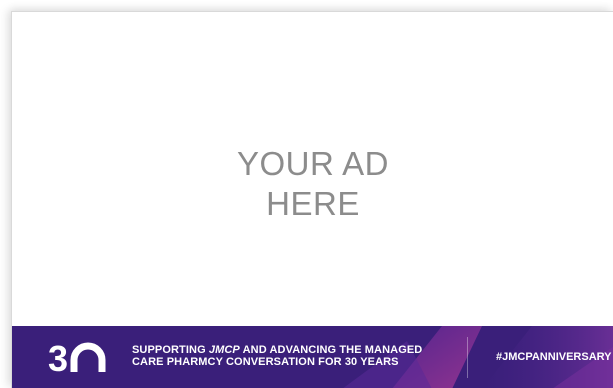  Describe the element at coordinates (58, 358) in the screenshot. I see `logo-digit-three: 3` at that location.